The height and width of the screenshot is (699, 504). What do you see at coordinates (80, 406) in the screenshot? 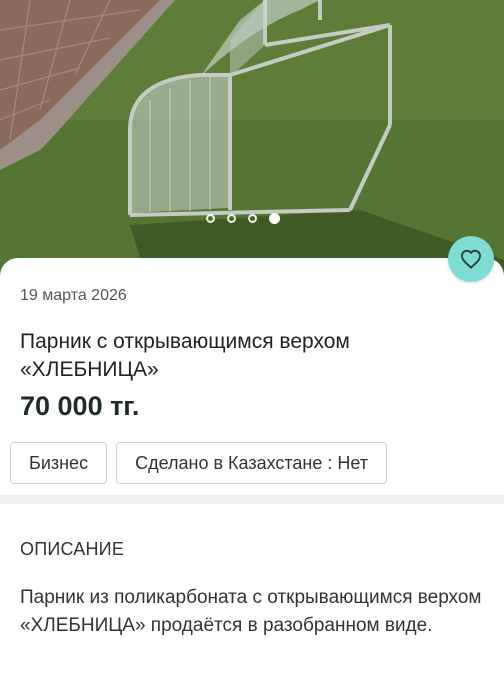
I see `listing-price: 70 000 тг.` at bounding box center [80, 406].